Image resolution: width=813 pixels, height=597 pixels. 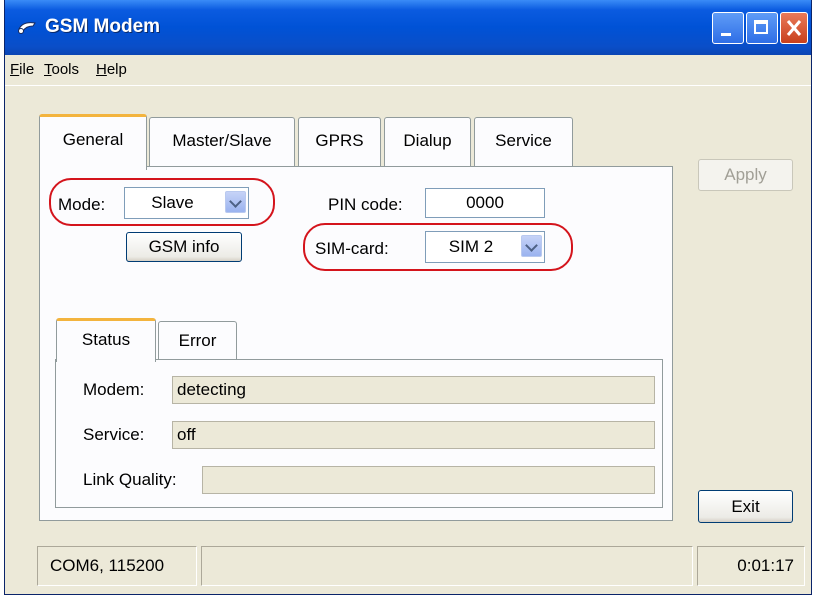 What do you see at coordinates (428, 480) in the screenshot?
I see `link-quality-field` at bounding box center [428, 480].